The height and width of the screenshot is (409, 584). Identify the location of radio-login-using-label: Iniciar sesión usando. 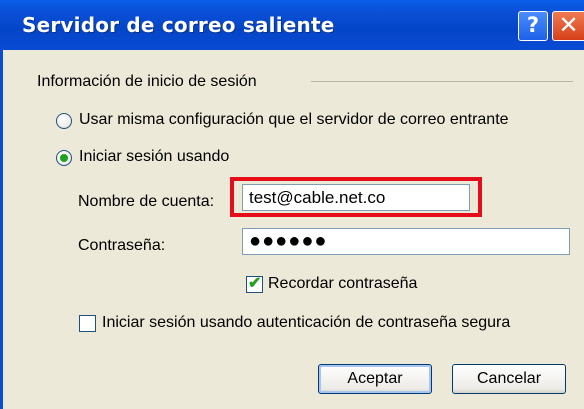
(154, 157).